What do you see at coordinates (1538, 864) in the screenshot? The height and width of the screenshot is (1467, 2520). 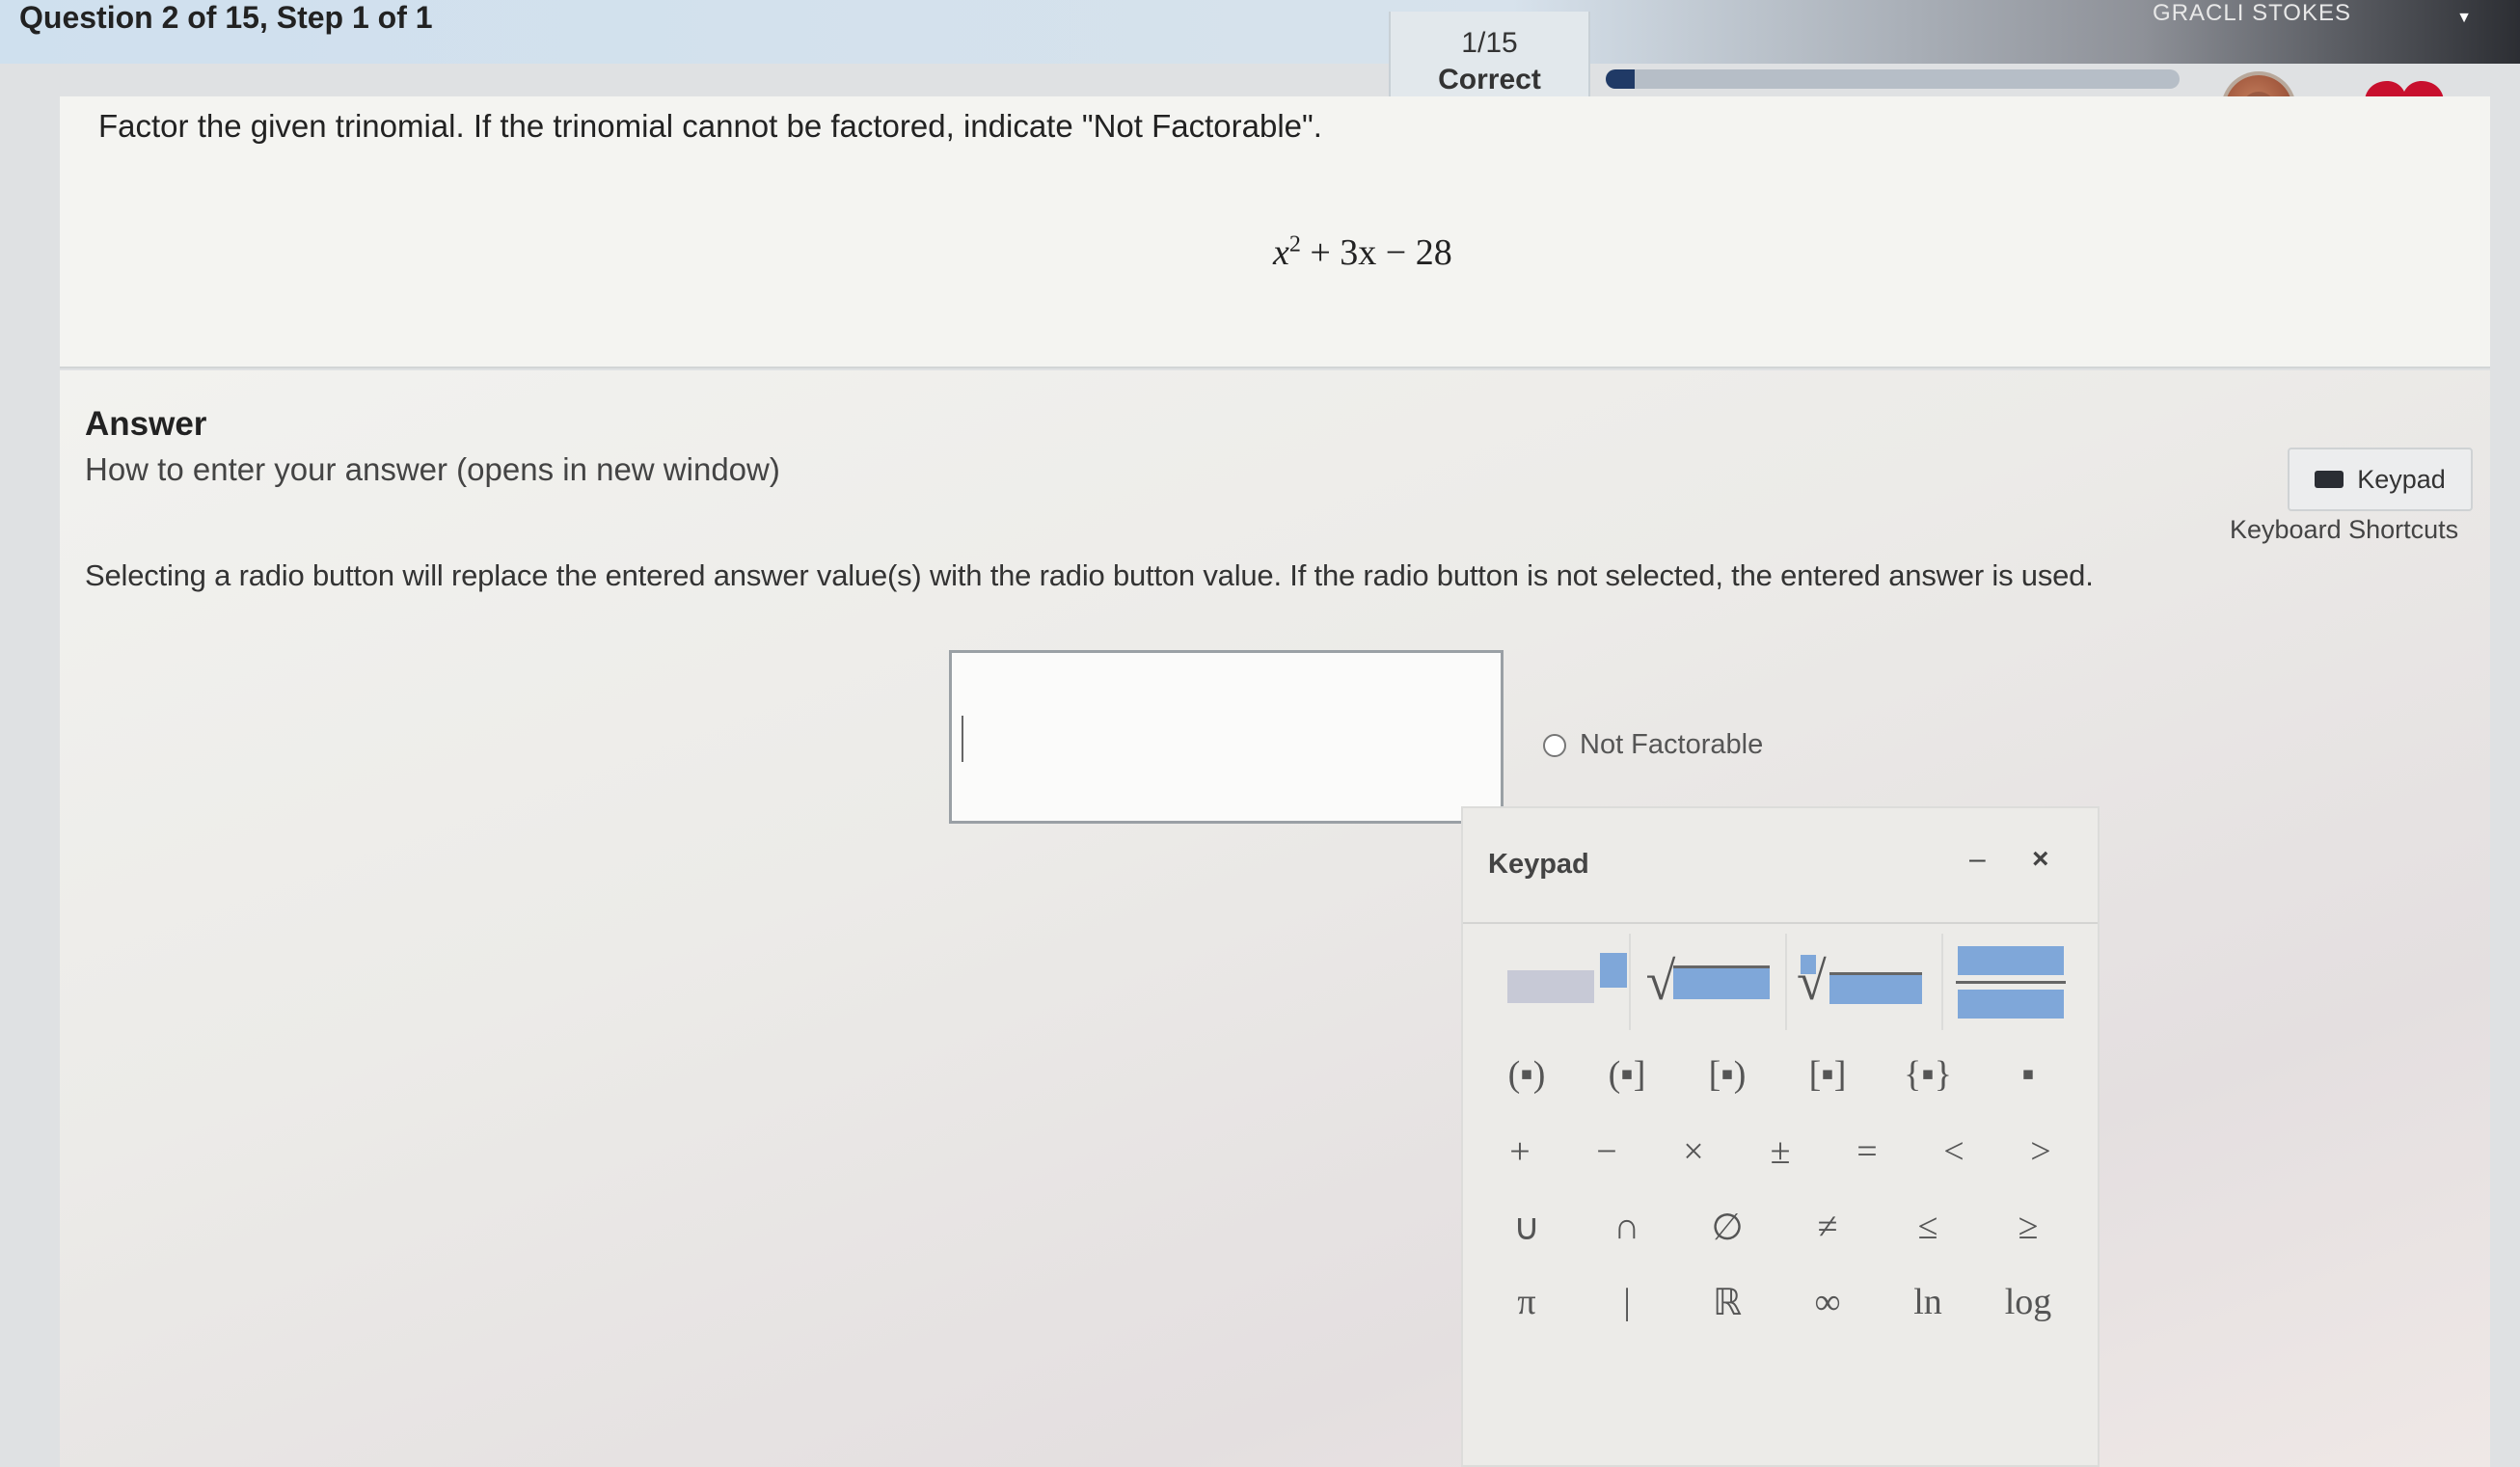 I see `keypad-title: Keypad` at bounding box center [1538, 864].